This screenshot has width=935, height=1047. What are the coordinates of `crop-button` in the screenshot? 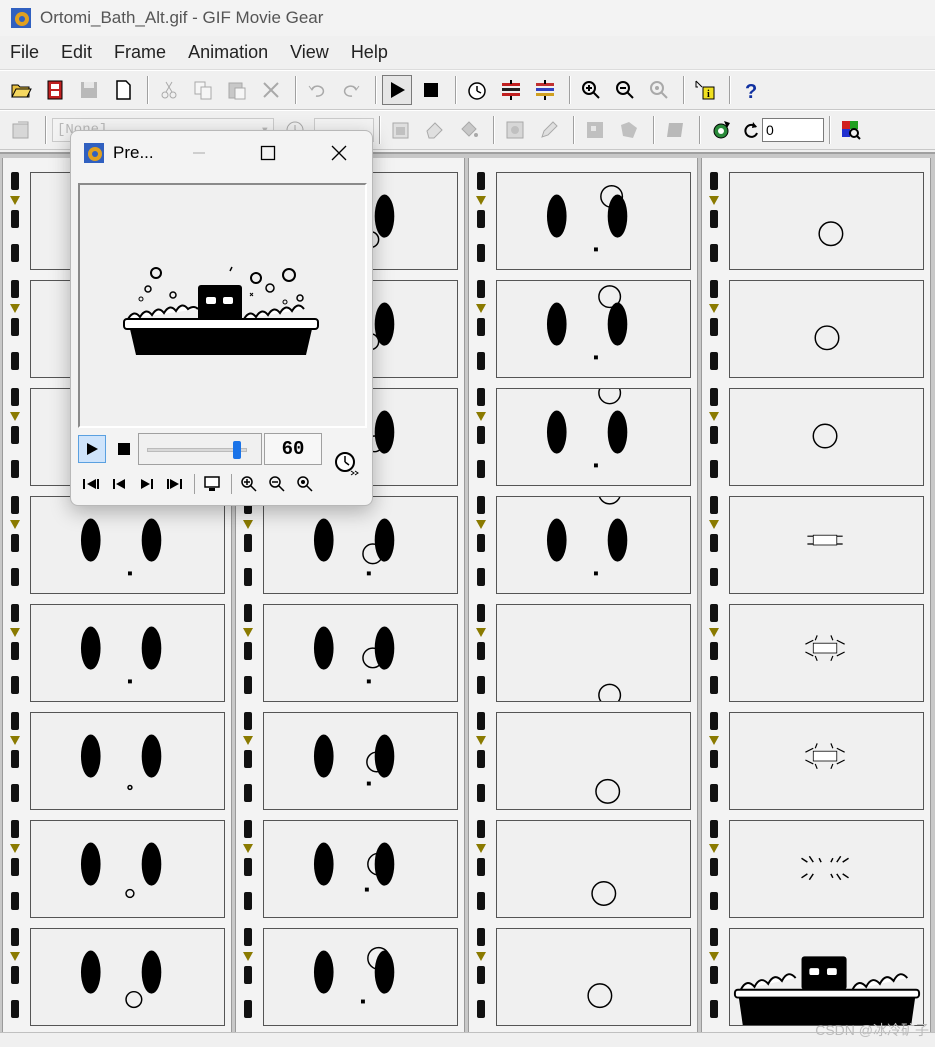 It's located at (595, 130).